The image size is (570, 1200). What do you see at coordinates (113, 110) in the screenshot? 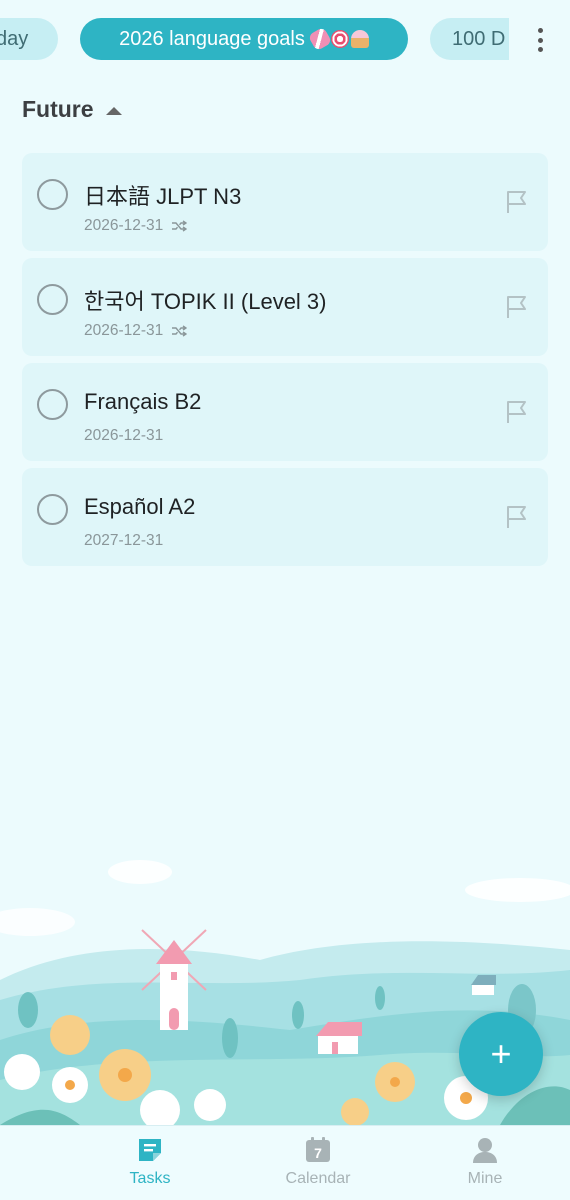
I see `collapse-caret-icon` at bounding box center [113, 110].